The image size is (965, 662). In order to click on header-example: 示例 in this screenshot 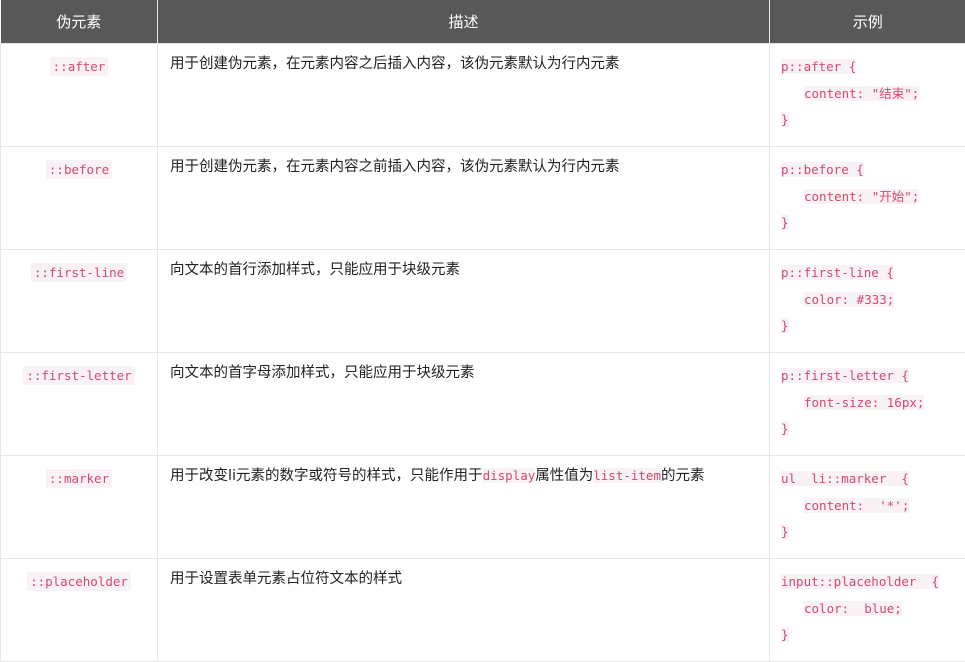, I will do `click(867, 22)`.